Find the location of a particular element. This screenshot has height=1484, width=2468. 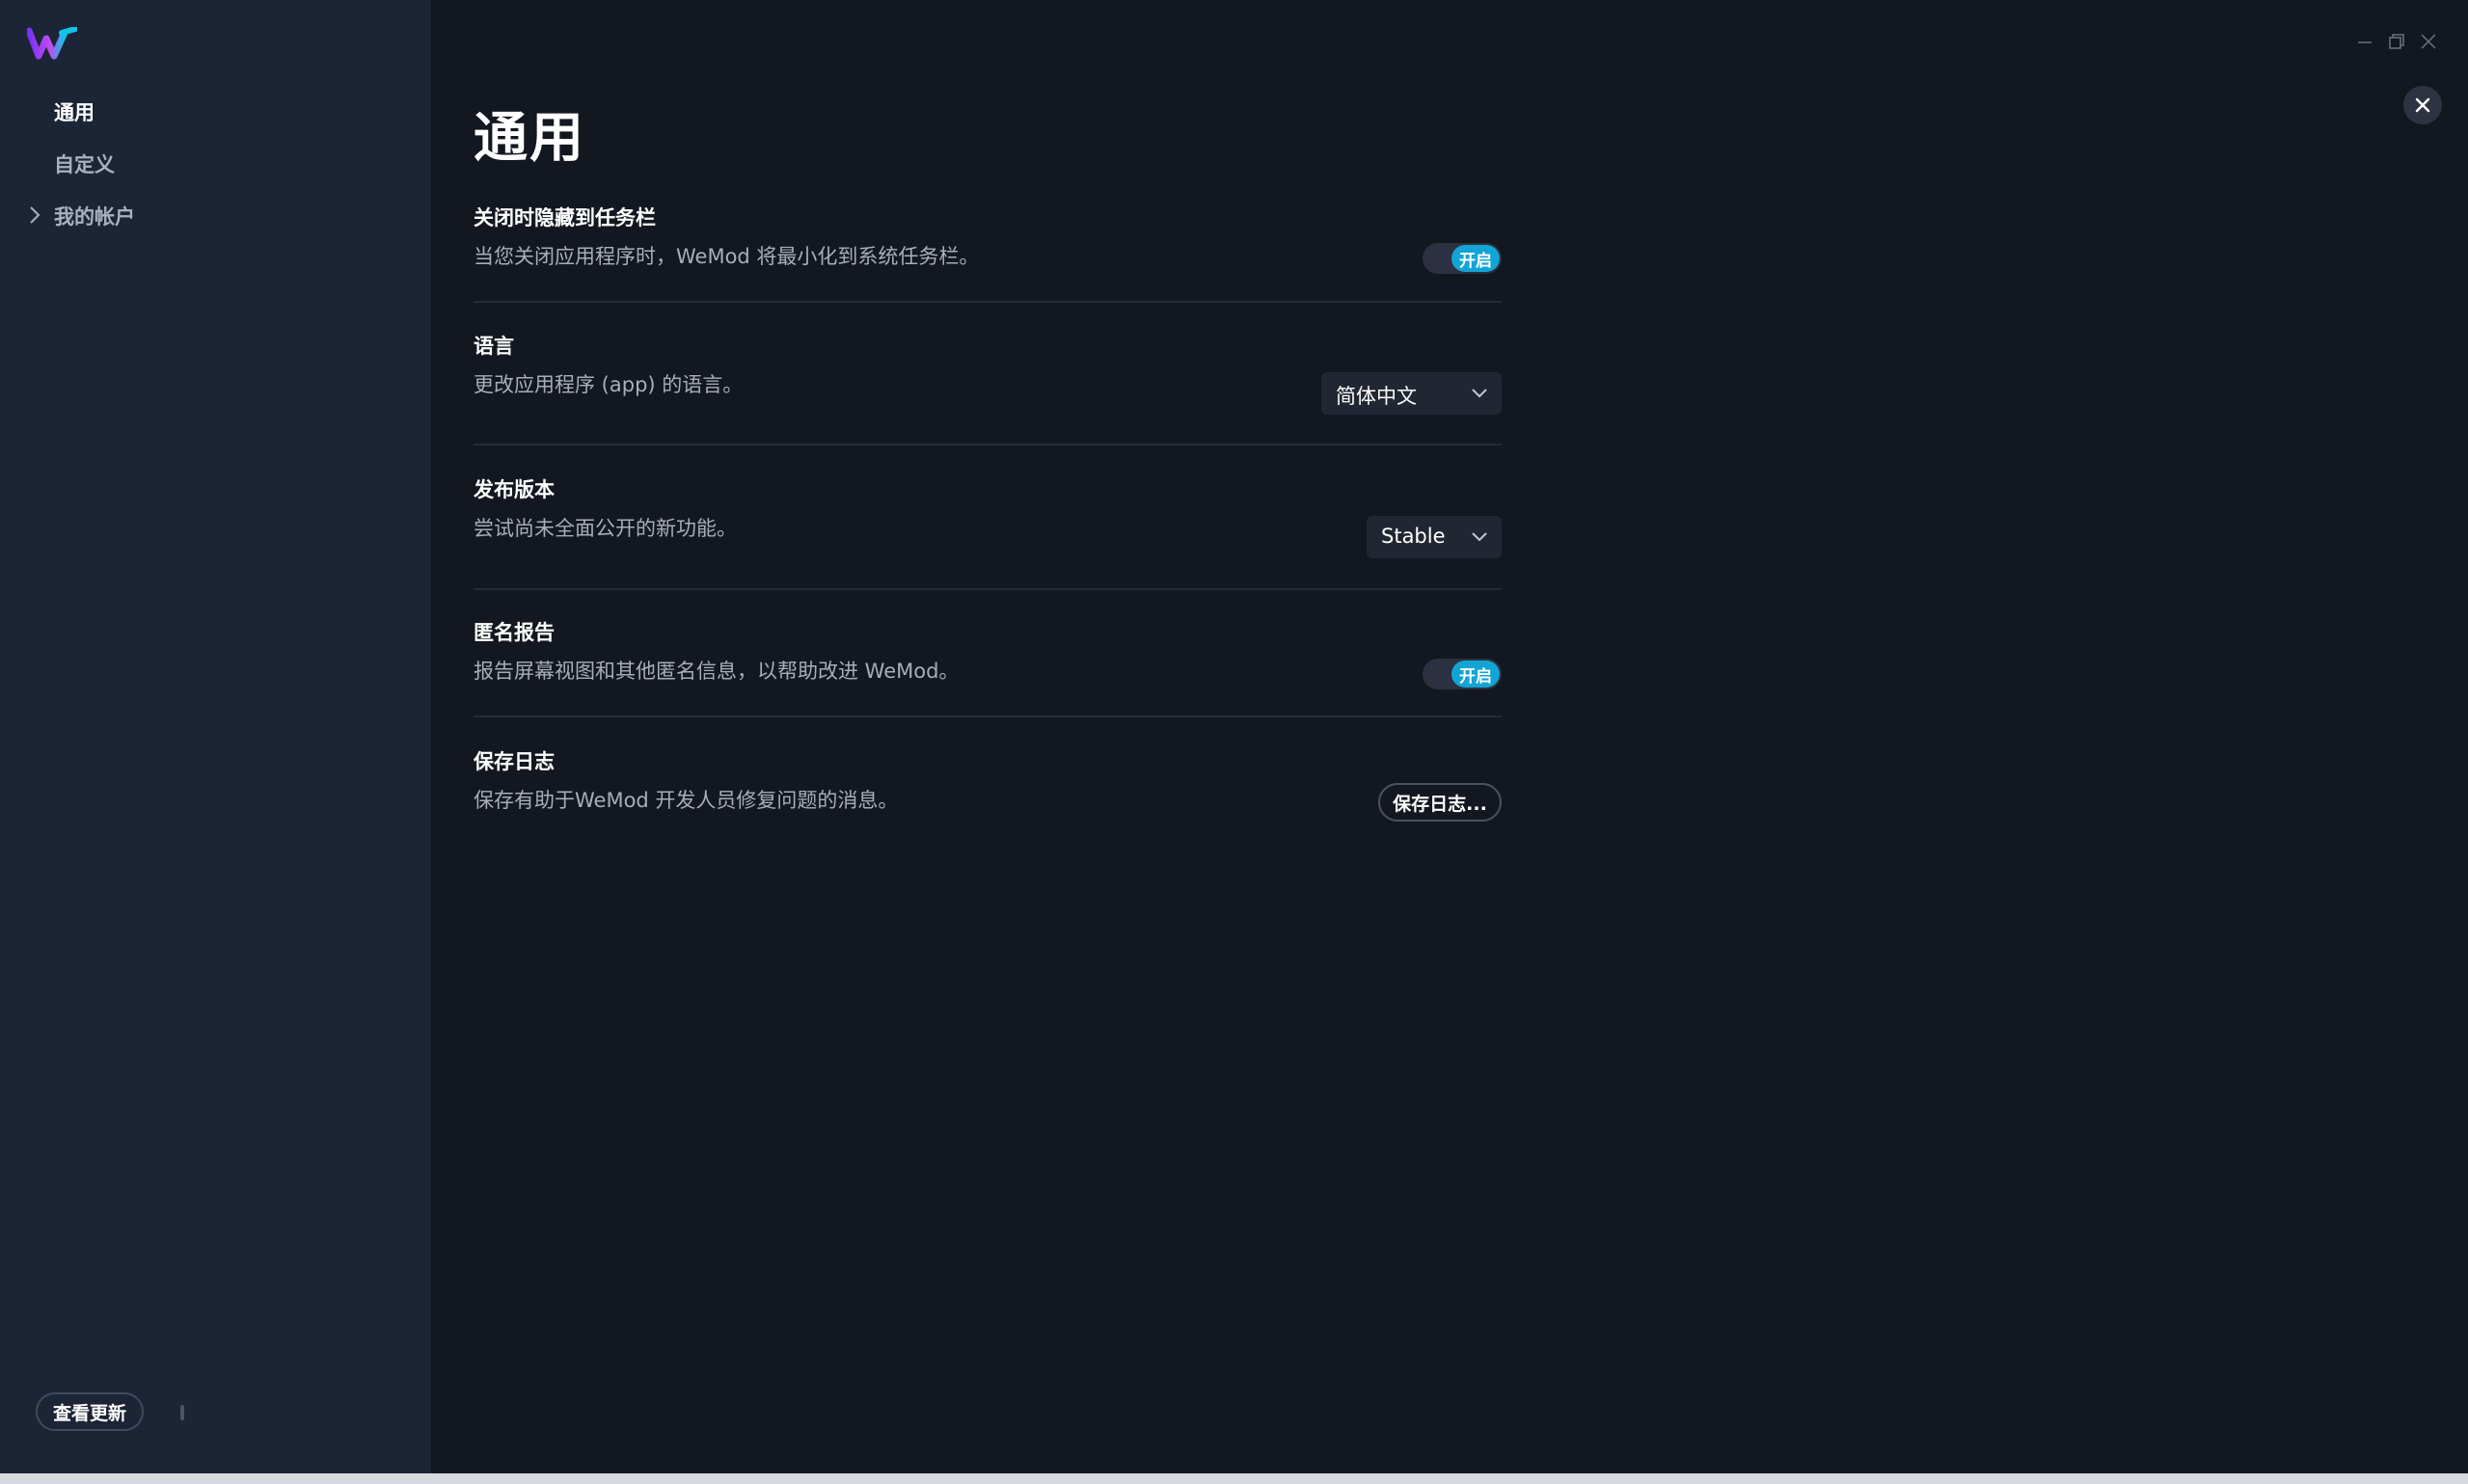

chevron-right-icon is located at coordinates (34, 215).